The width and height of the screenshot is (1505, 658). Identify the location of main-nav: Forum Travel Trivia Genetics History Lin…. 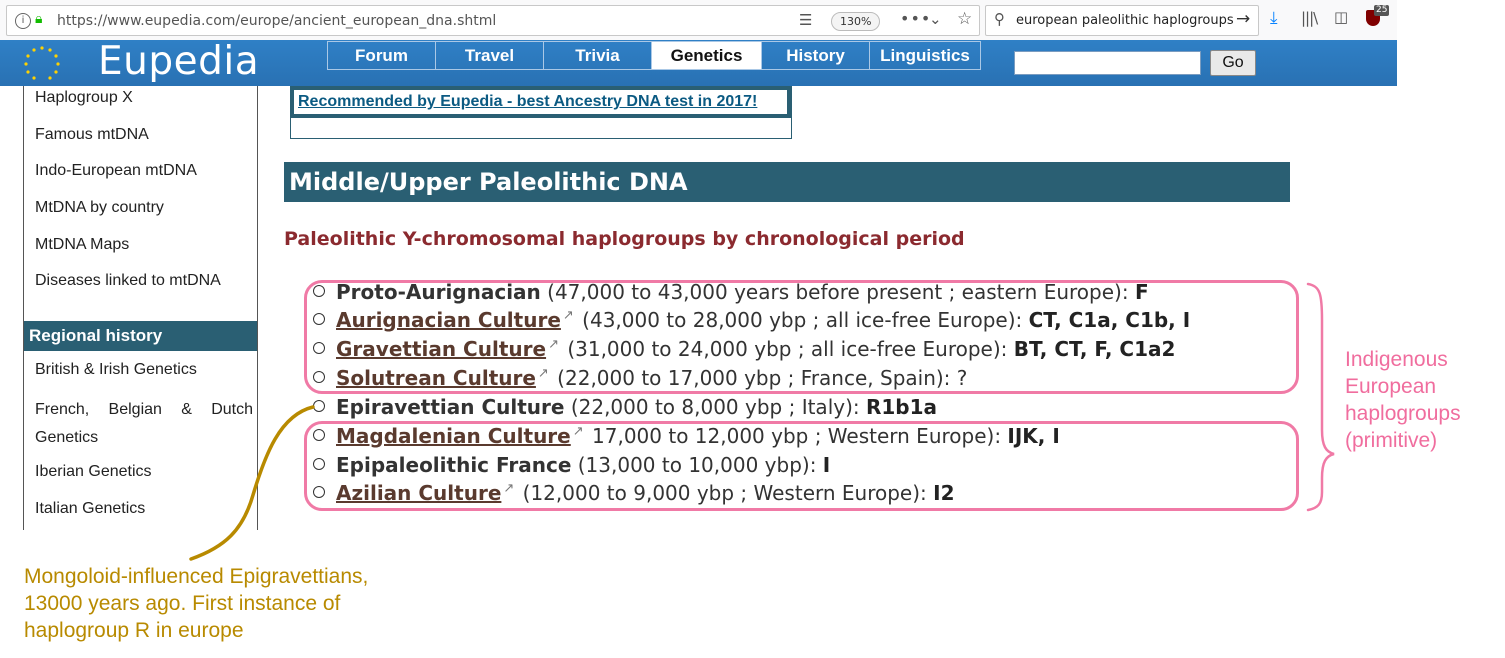
(654, 55).